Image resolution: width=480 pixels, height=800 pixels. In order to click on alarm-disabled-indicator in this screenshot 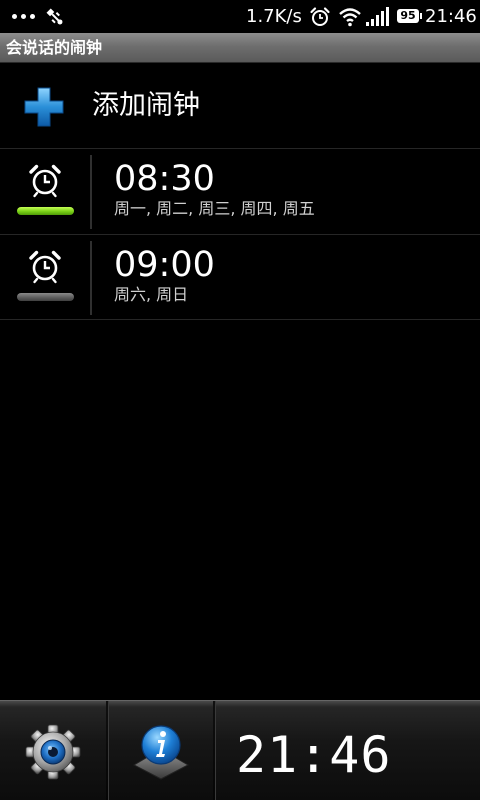, I will do `click(45, 297)`.